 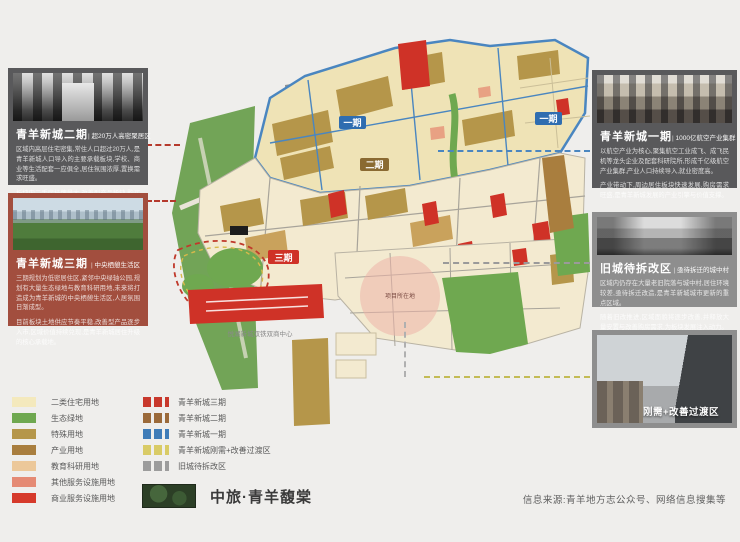 I want to click on logo-image, so click(x=169, y=496).